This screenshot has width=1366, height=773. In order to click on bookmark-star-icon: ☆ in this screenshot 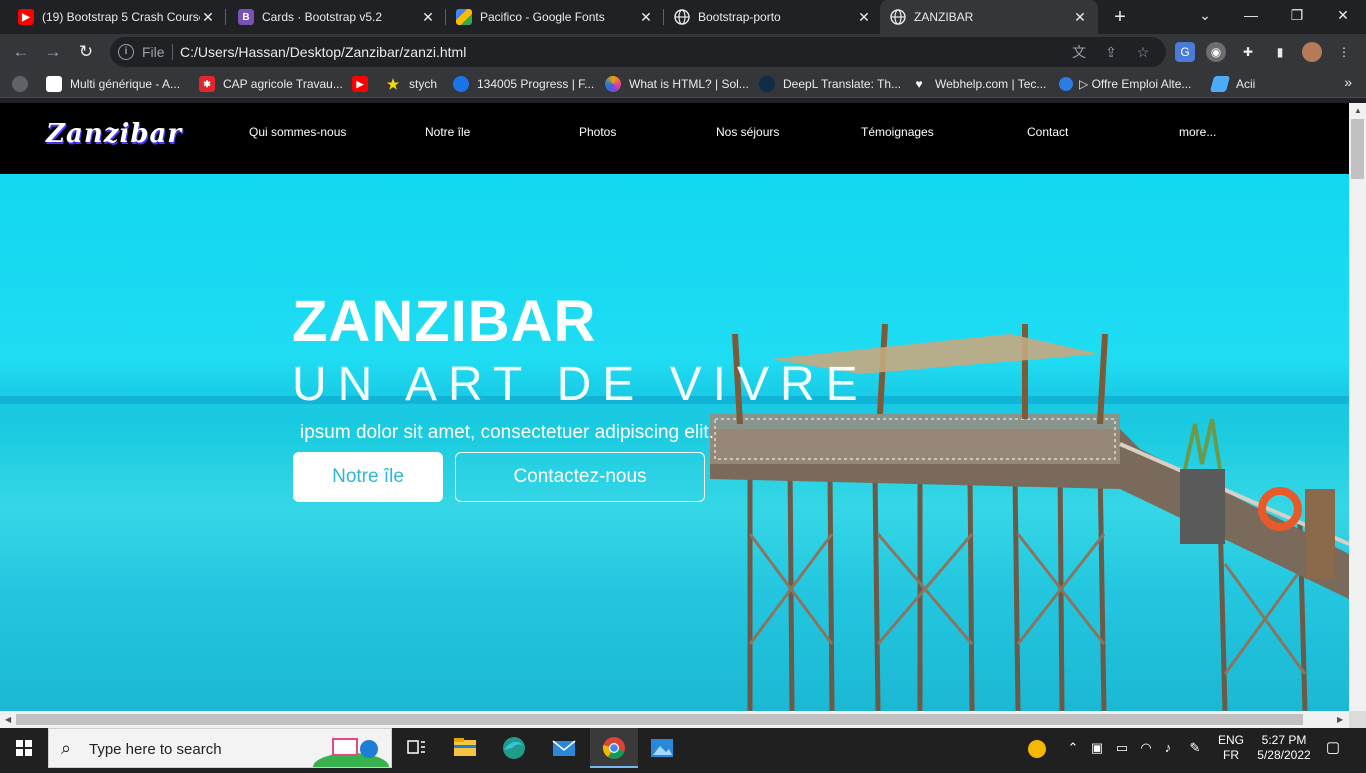, I will do `click(1143, 52)`.